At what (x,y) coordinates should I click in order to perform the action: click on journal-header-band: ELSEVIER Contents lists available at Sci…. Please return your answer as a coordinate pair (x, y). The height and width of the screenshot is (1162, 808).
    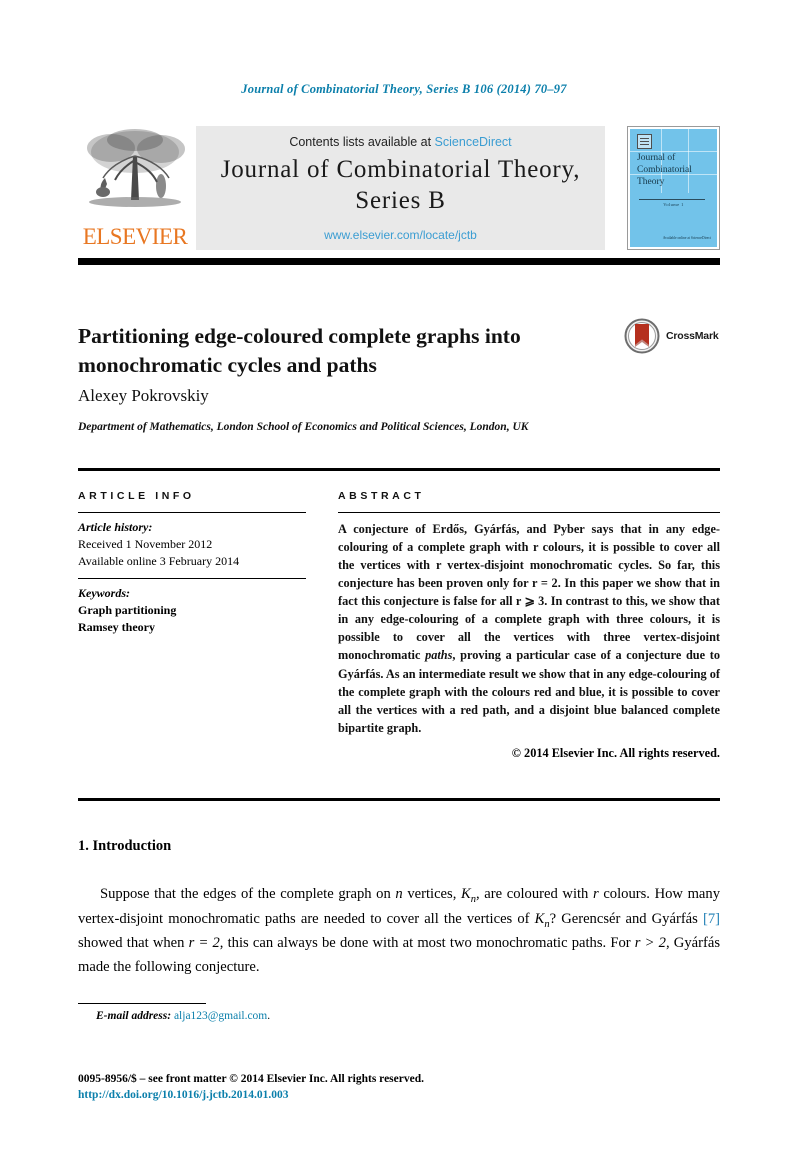
    Looking at the image, I should click on (399, 188).